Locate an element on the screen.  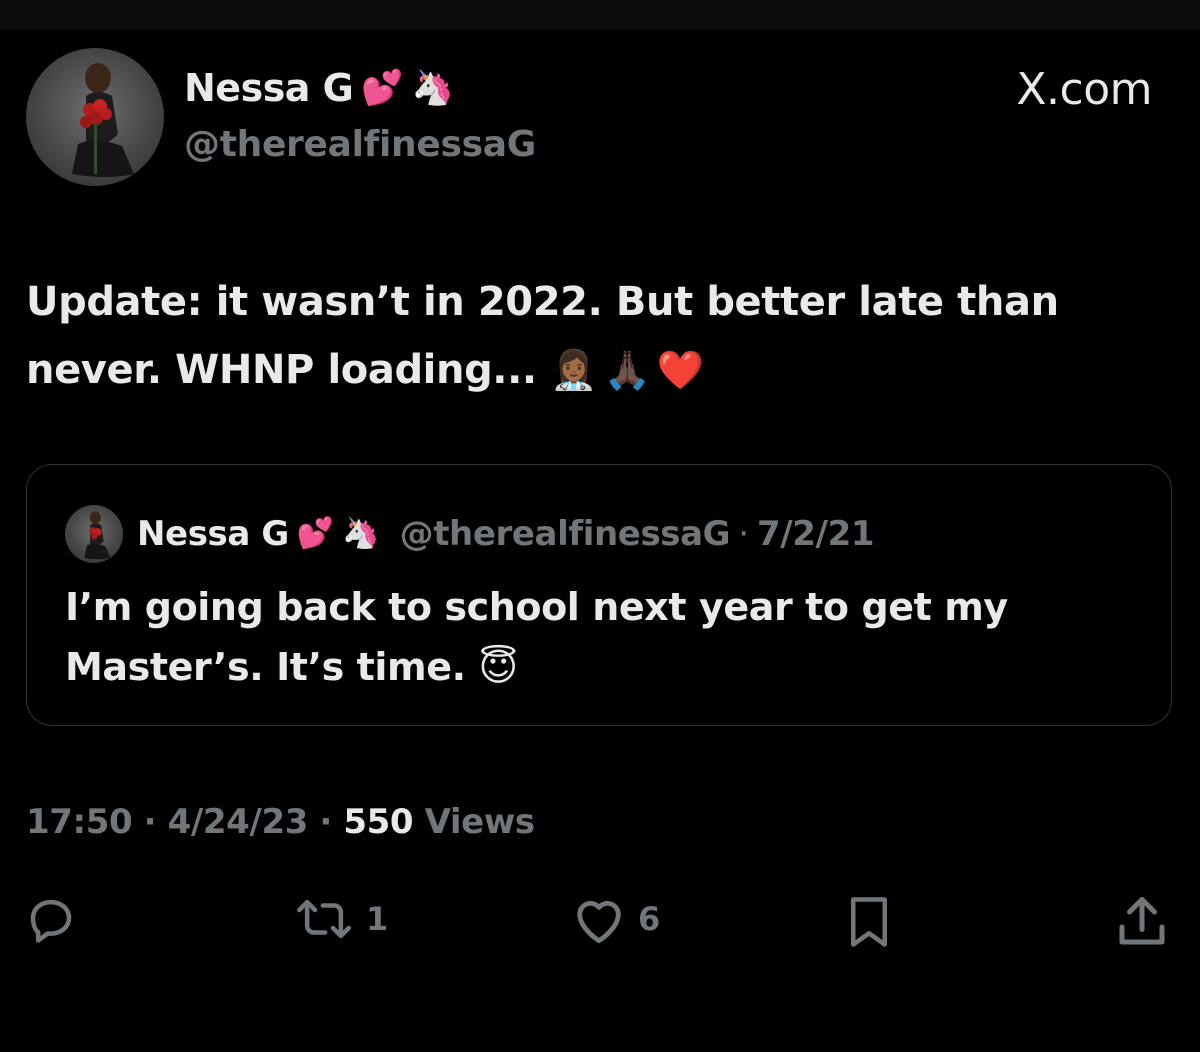
heart-icon is located at coordinates (599, 922).